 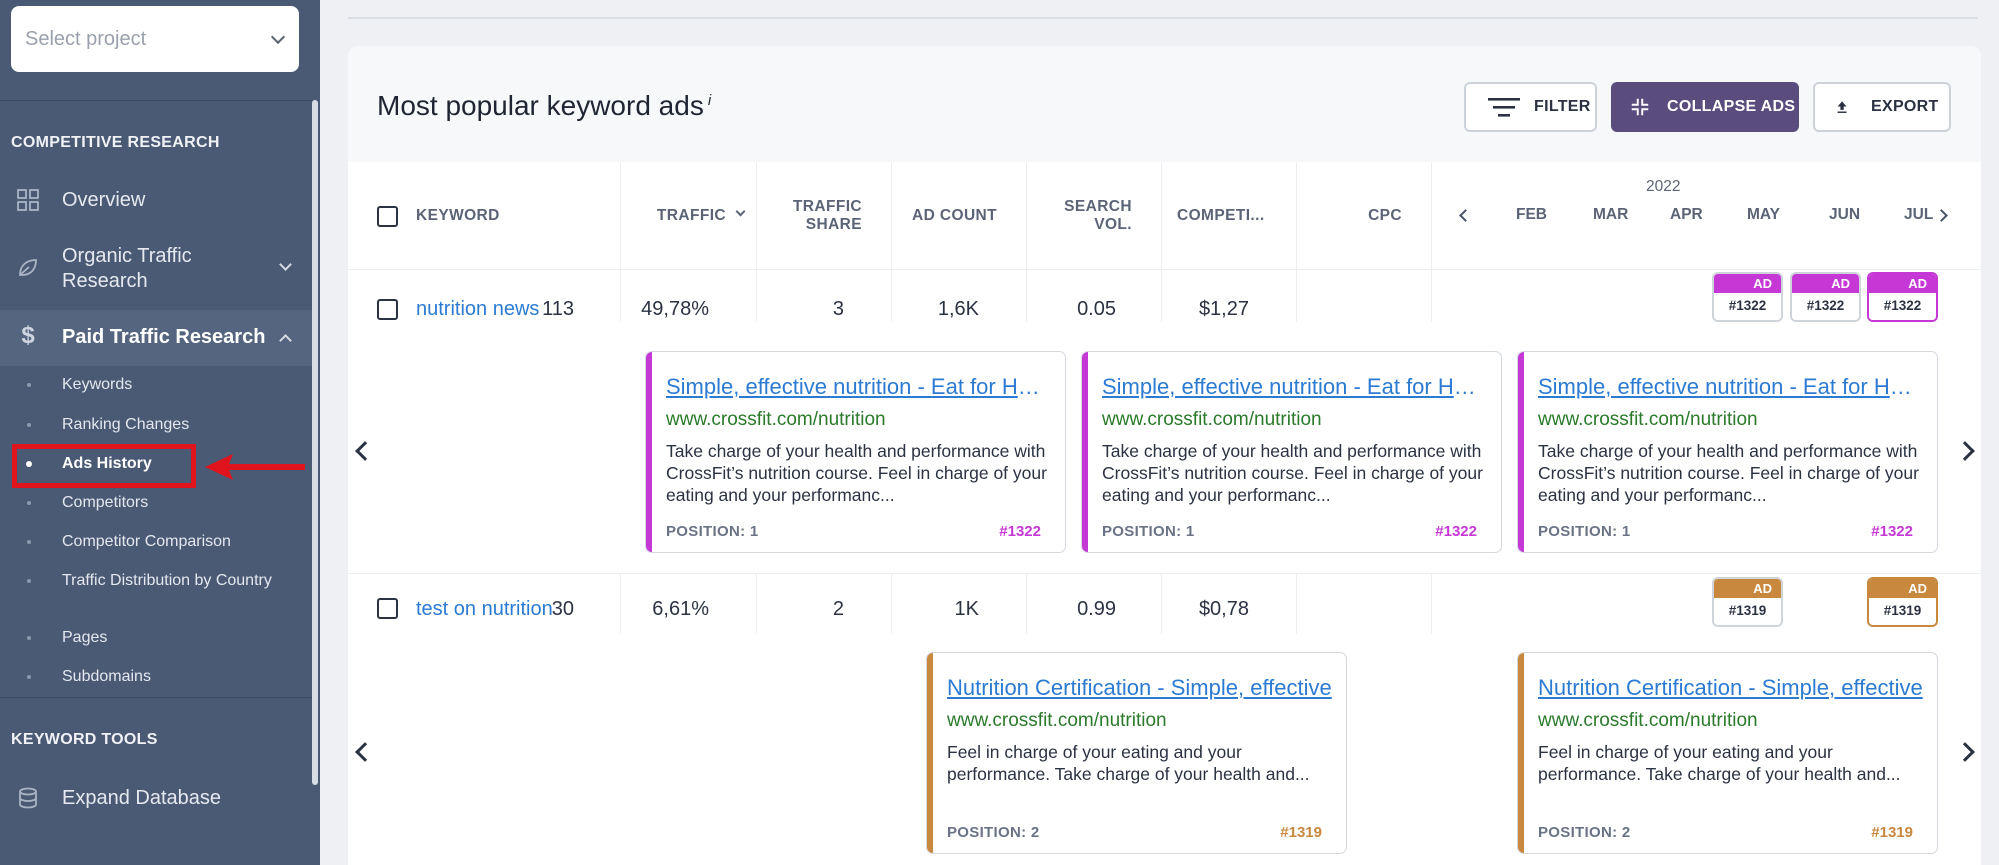 I want to click on sidebar-scrollbar, so click(x=315, y=442).